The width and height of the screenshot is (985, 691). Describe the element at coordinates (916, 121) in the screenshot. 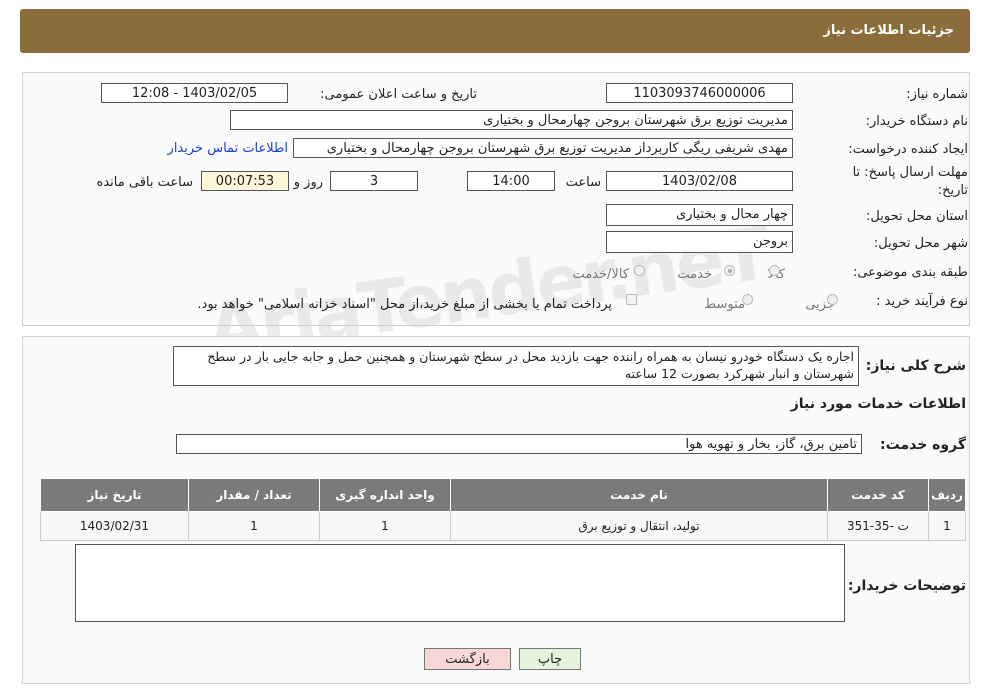

I see `buyer-org-label: نام دستگاه خریدار:` at that location.